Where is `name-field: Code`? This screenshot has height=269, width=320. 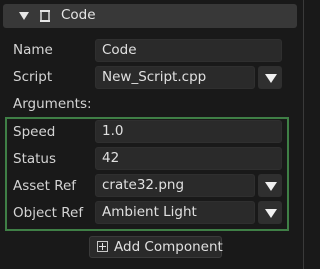 name-field: Code is located at coordinates (188, 50).